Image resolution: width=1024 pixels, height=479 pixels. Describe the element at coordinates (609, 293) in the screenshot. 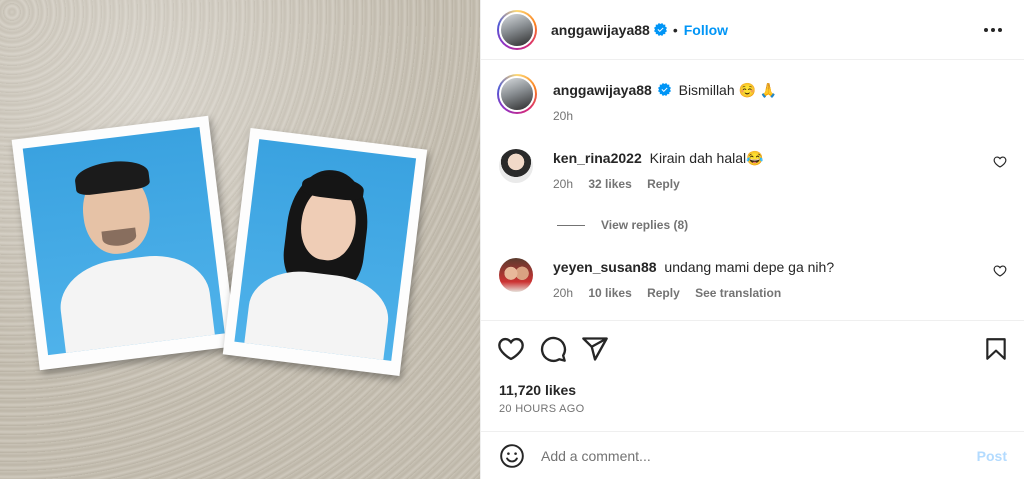

I see `comment-likes: 10 likes` at that location.